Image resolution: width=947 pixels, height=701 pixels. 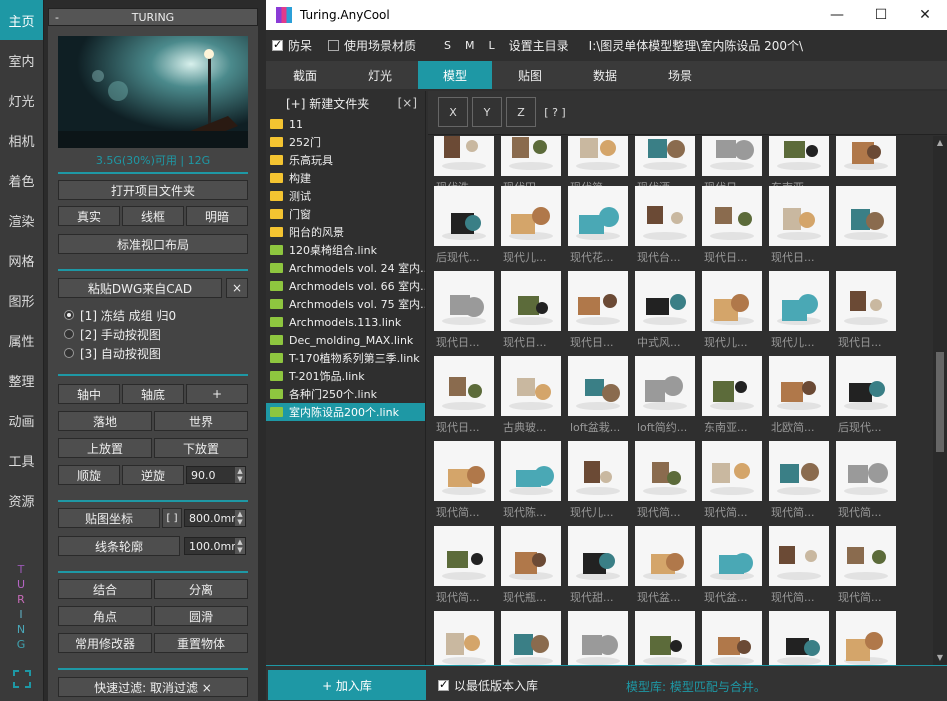 I want to click on scroll-down-icon: ▼, so click(x=940, y=658).